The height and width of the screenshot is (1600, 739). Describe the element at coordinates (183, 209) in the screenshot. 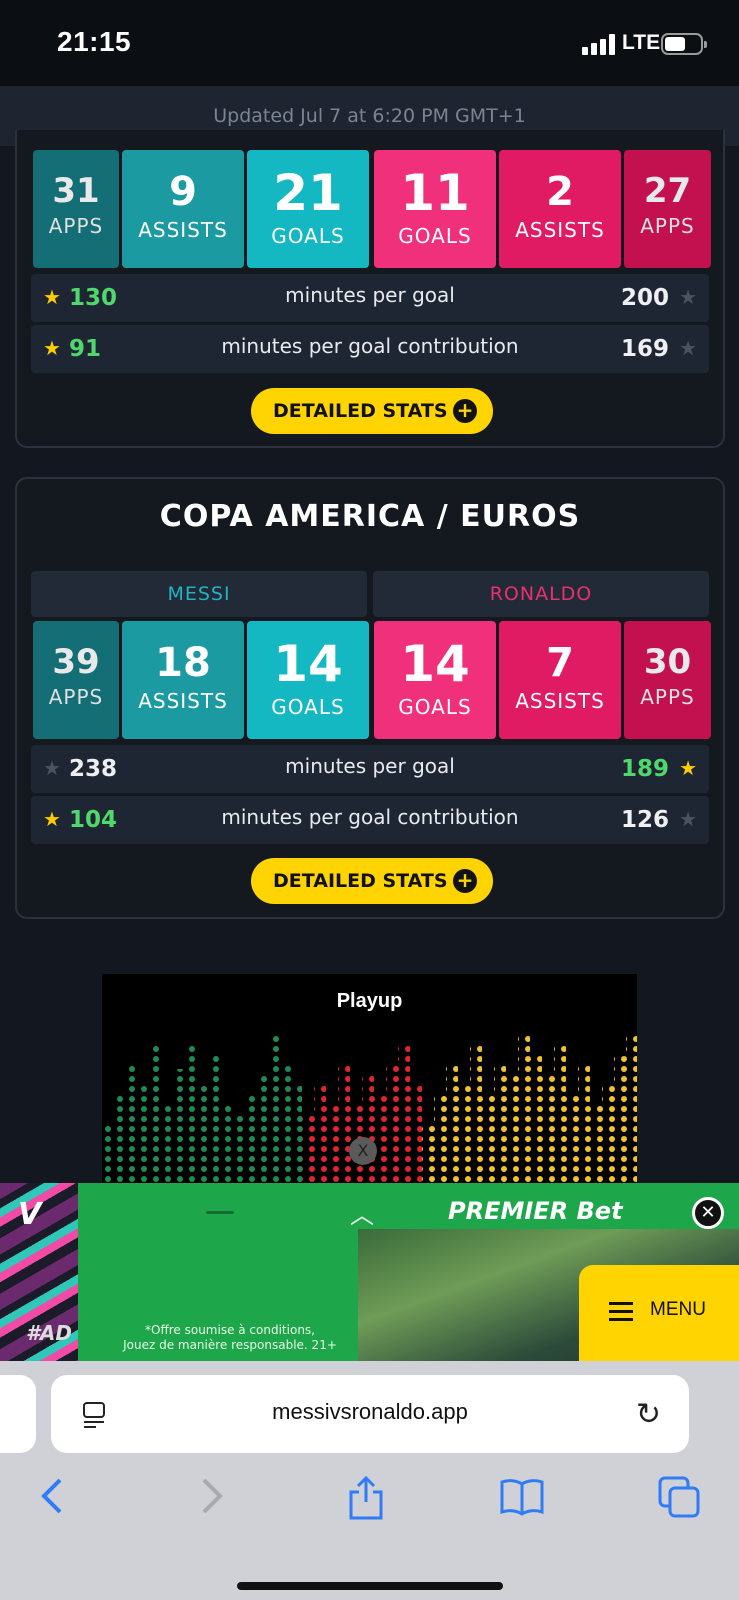

I see `messi-assists-tile: 9 ASSISTS` at that location.